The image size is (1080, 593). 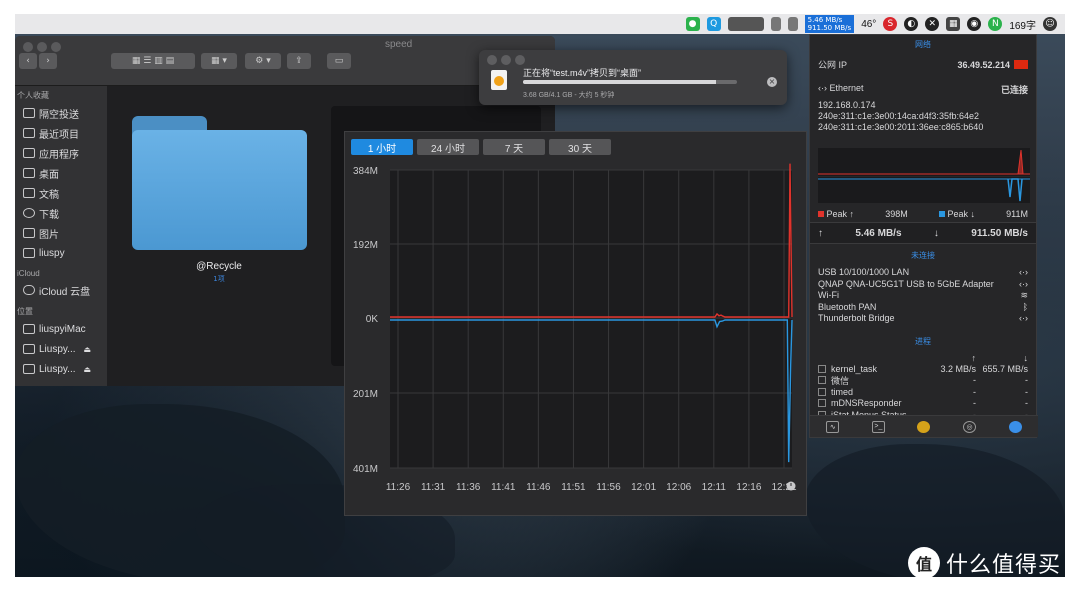 I want to click on sidebar-item-documents: 文稿, so click(x=61, y=193).